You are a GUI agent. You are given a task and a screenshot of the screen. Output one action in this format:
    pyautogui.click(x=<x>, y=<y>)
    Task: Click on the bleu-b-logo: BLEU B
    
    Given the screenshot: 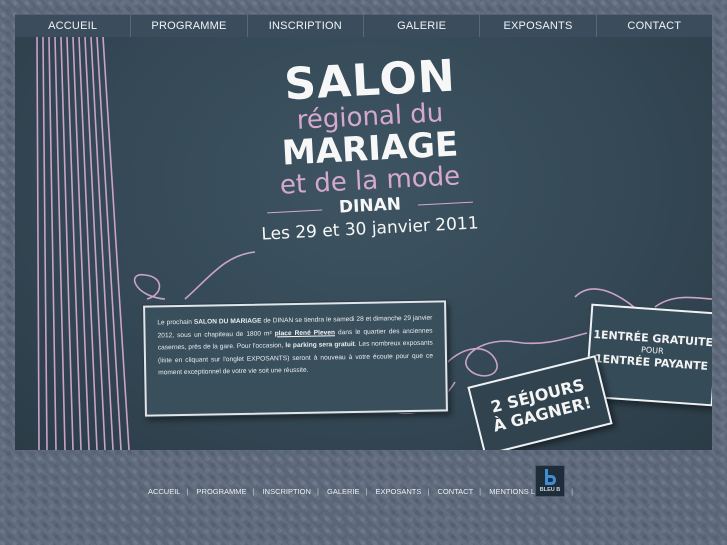 What is the action you would take?
    pyautogui.click(x=550, y=481)
    